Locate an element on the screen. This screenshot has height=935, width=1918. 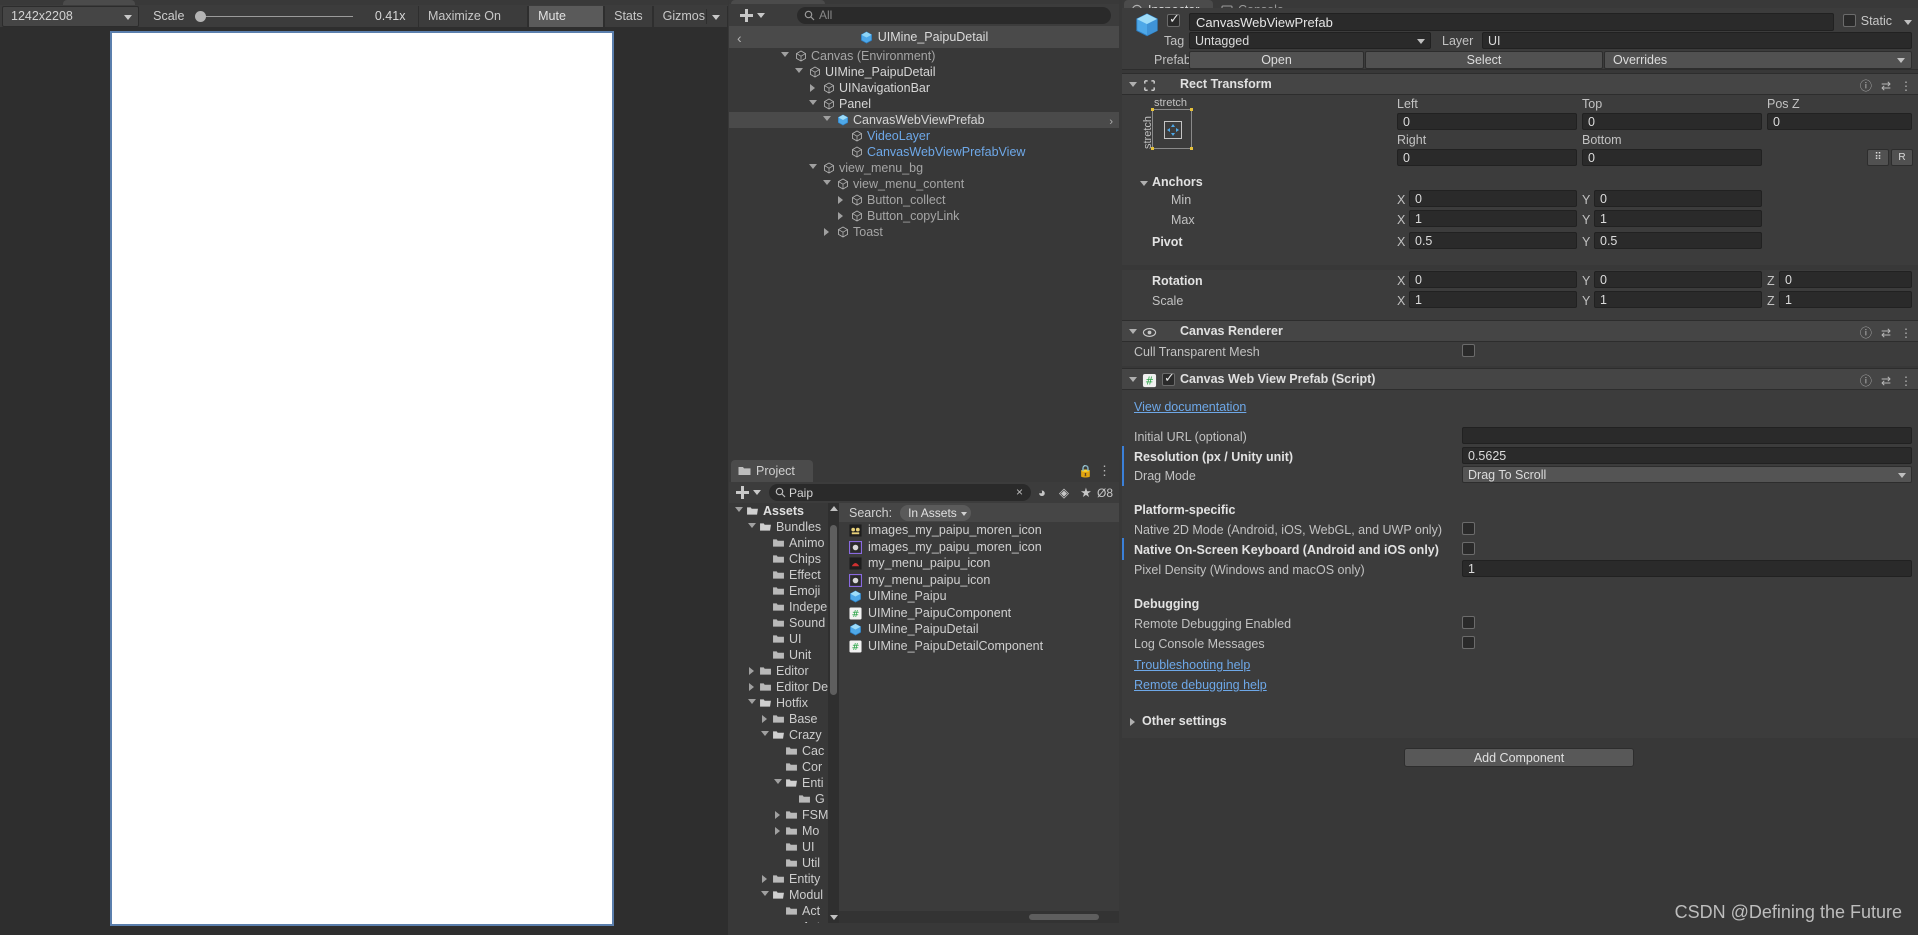
mute-audio-button: Mute Audio is located at coordinates (566, 24).